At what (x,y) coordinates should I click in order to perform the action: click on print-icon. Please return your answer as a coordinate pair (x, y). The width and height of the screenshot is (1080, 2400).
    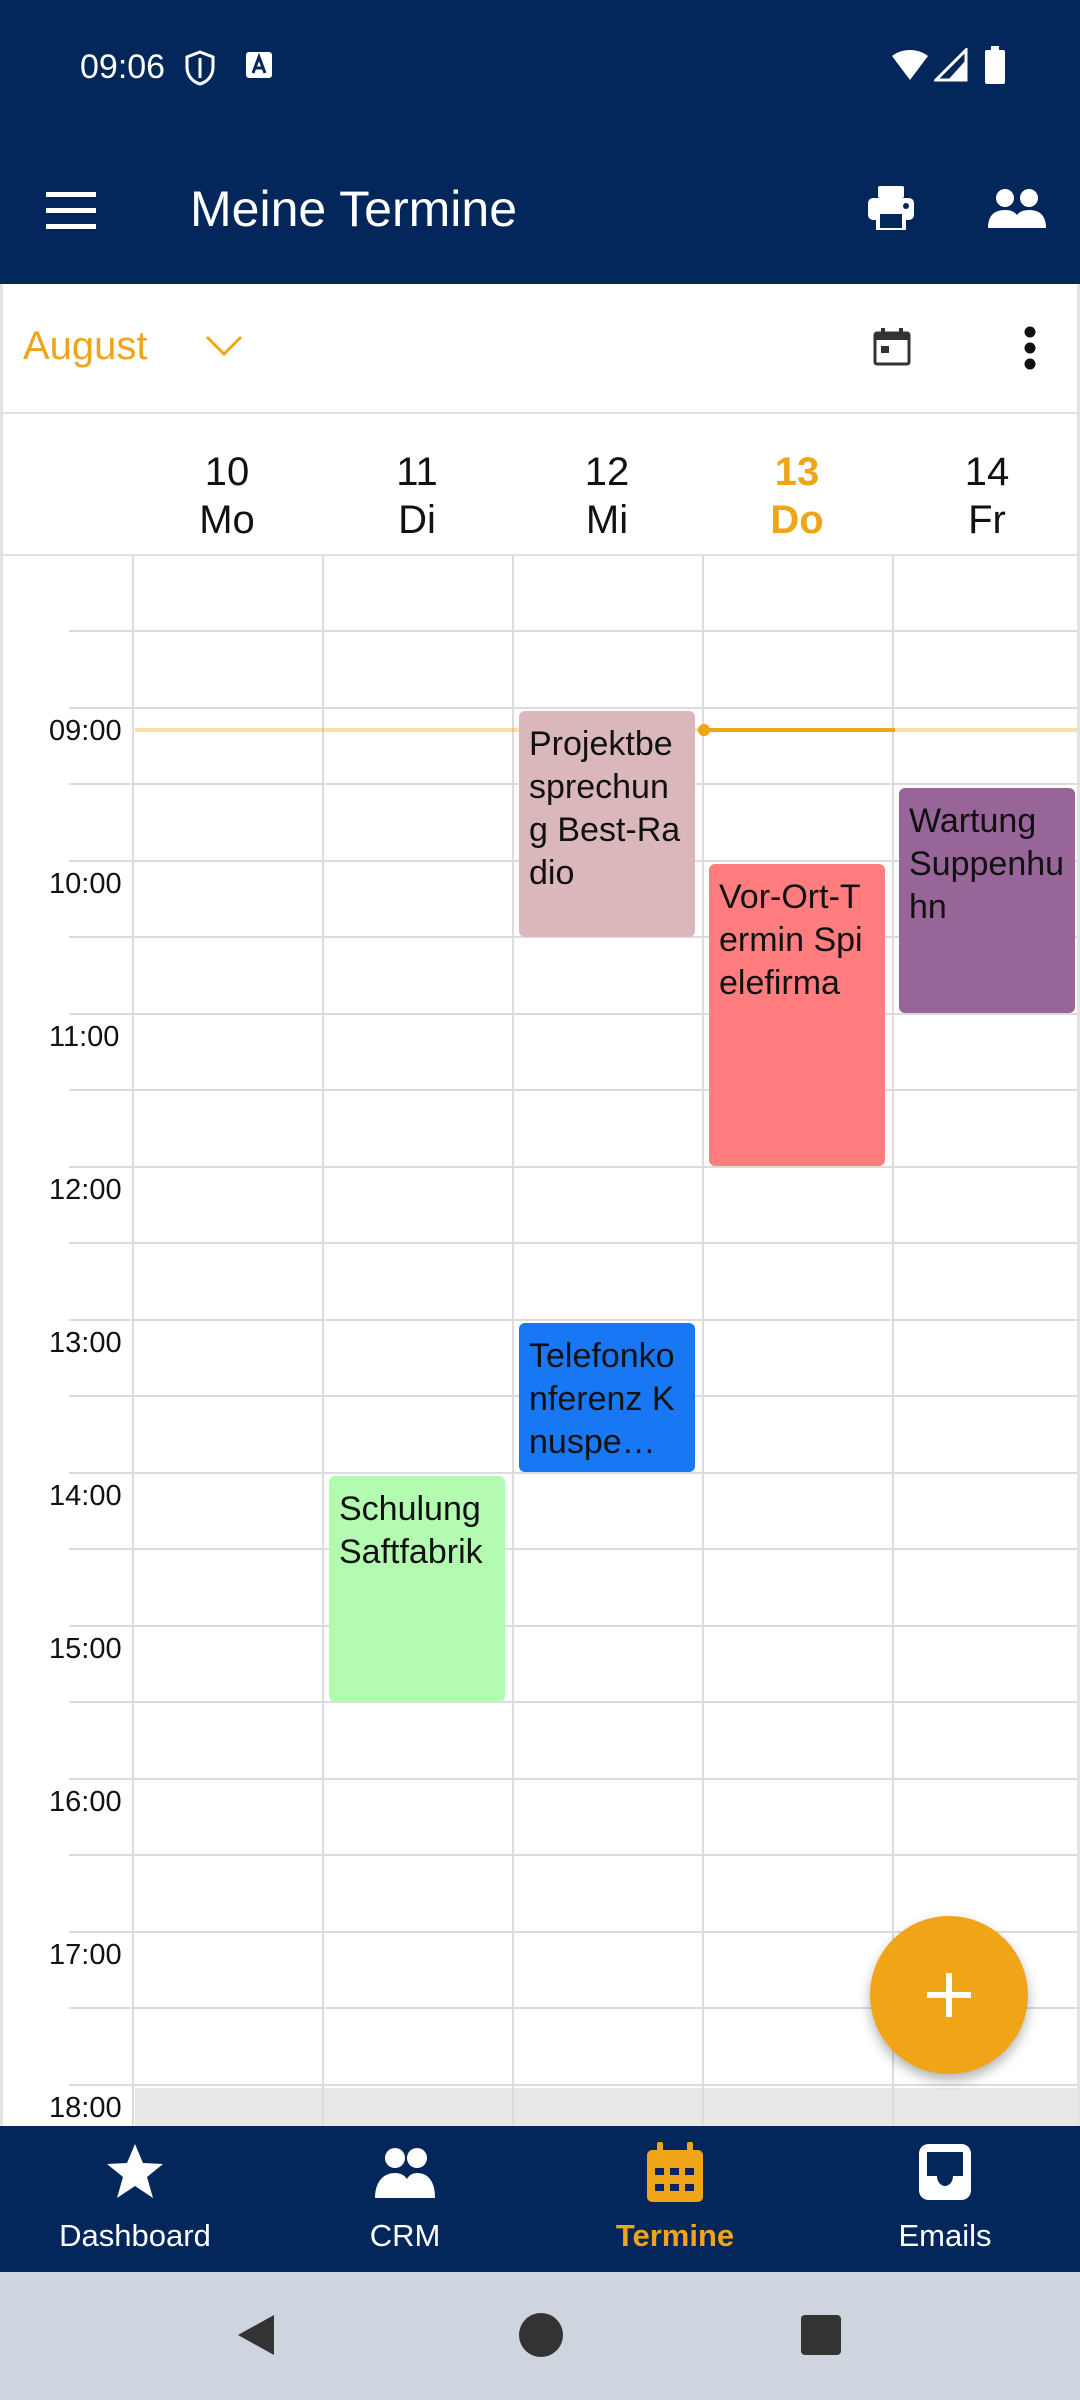
    Looking at the image, I should click on (891, 210).